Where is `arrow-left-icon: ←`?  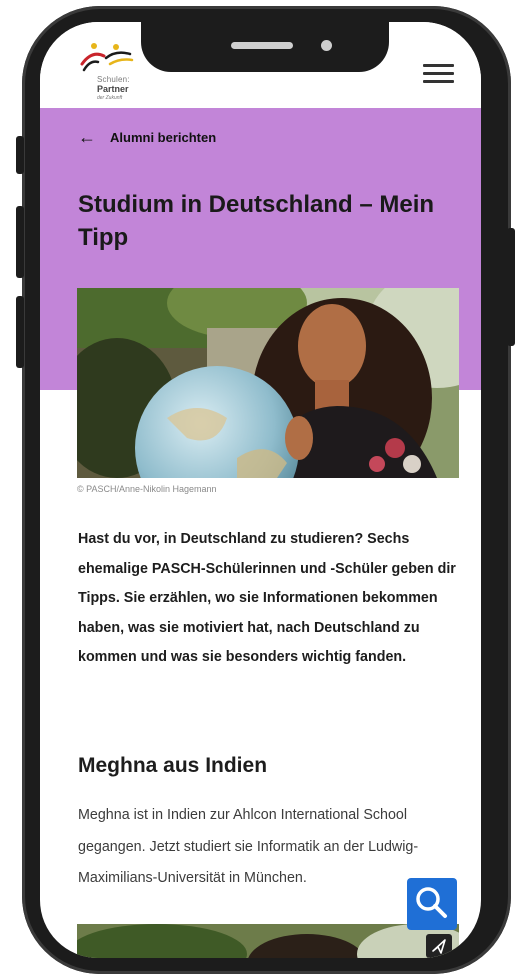
arrow-left-icon: ← is located at coordinates (87, 137).